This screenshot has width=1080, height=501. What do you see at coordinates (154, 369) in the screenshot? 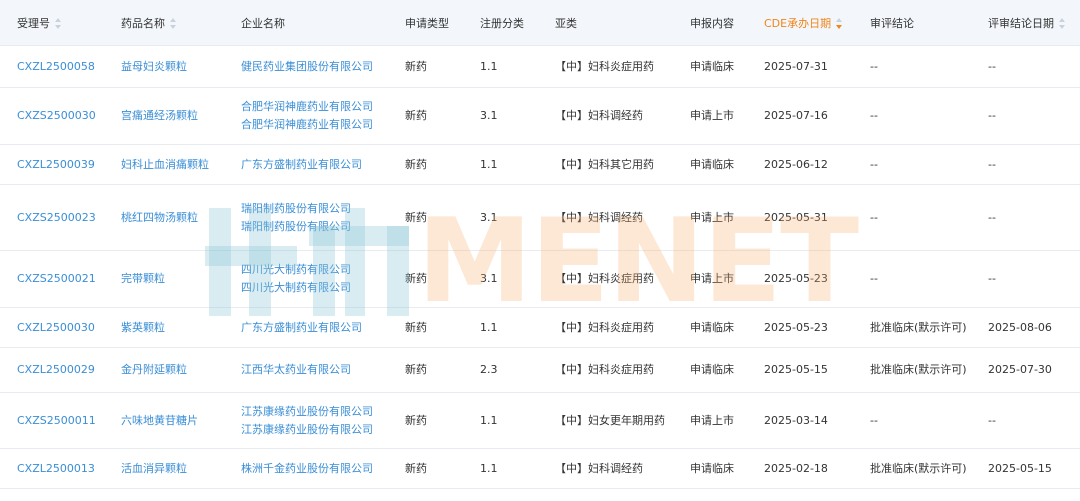
I see `drug-name-link: 金丹附延颗粒` at bounding box center [154, 369].